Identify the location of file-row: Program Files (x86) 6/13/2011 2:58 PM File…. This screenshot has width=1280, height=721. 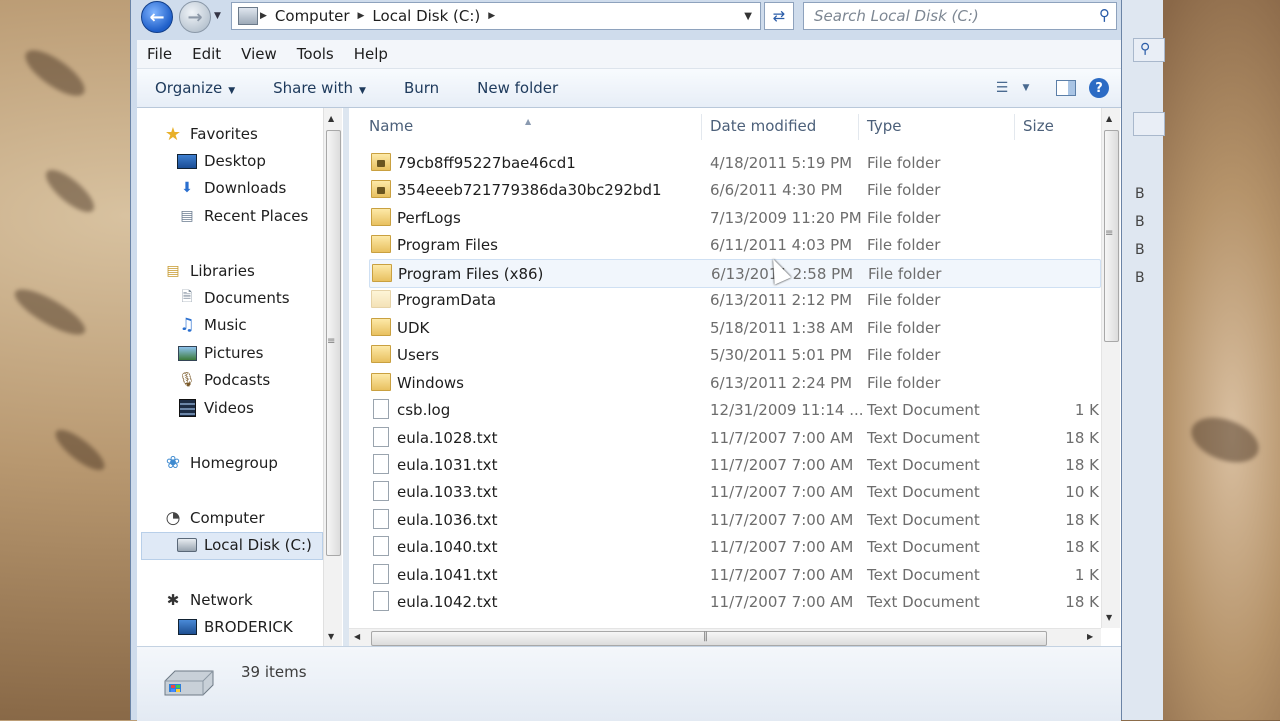
(735, 273).